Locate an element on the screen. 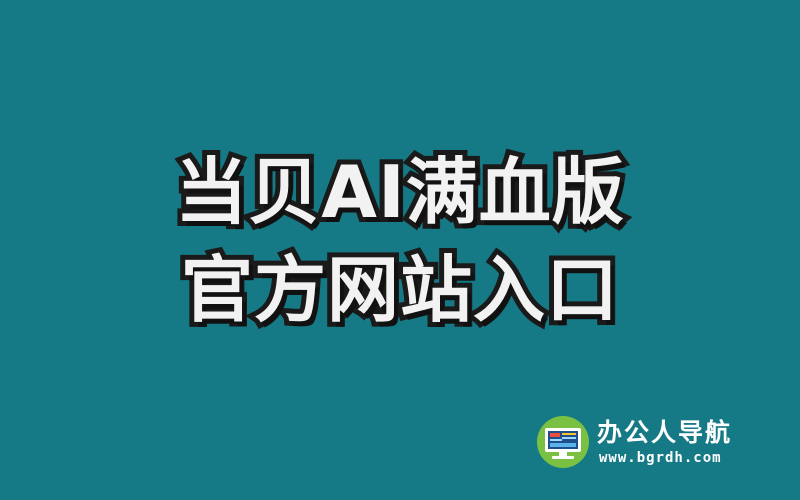  site-logo: 办公人导航 www.bgrdh.com is located at coordinates (653, 444).